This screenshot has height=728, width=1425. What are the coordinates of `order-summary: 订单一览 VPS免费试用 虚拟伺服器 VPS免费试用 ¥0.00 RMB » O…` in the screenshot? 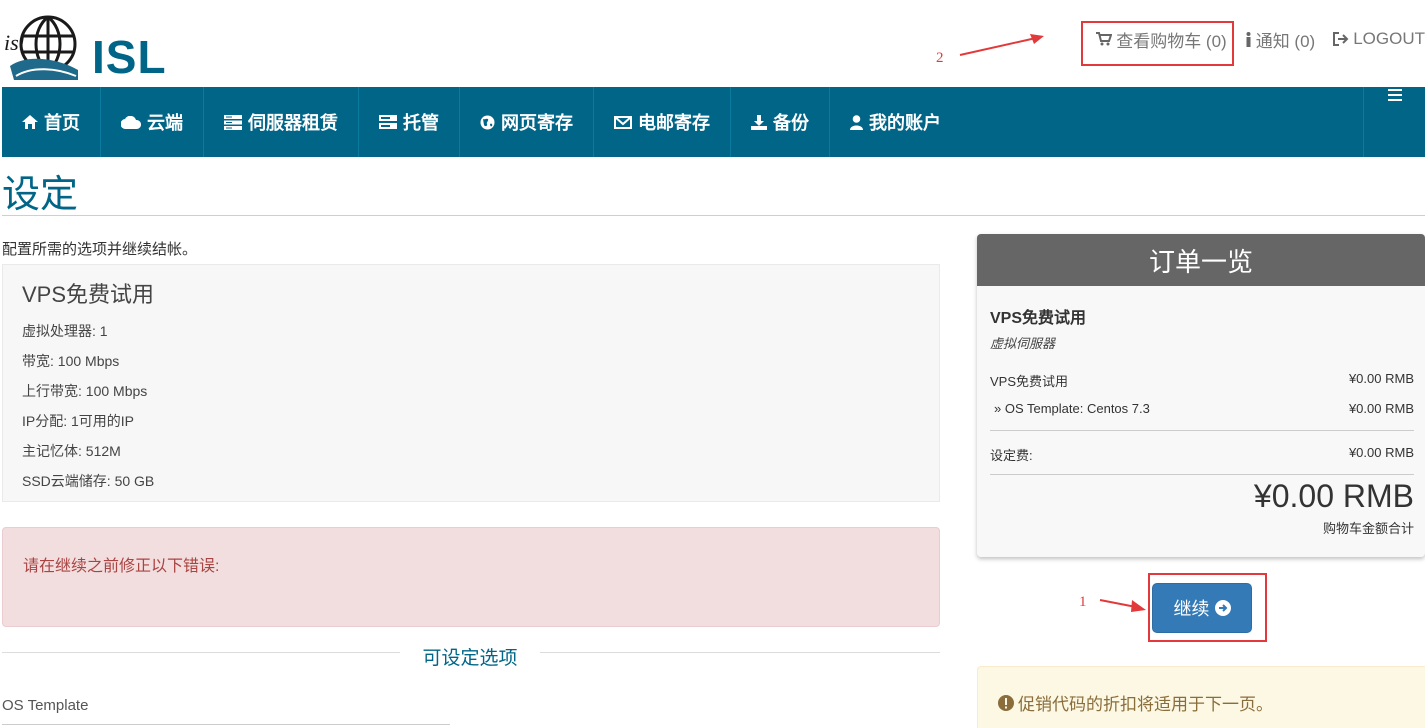 It's located at (1201, 395).